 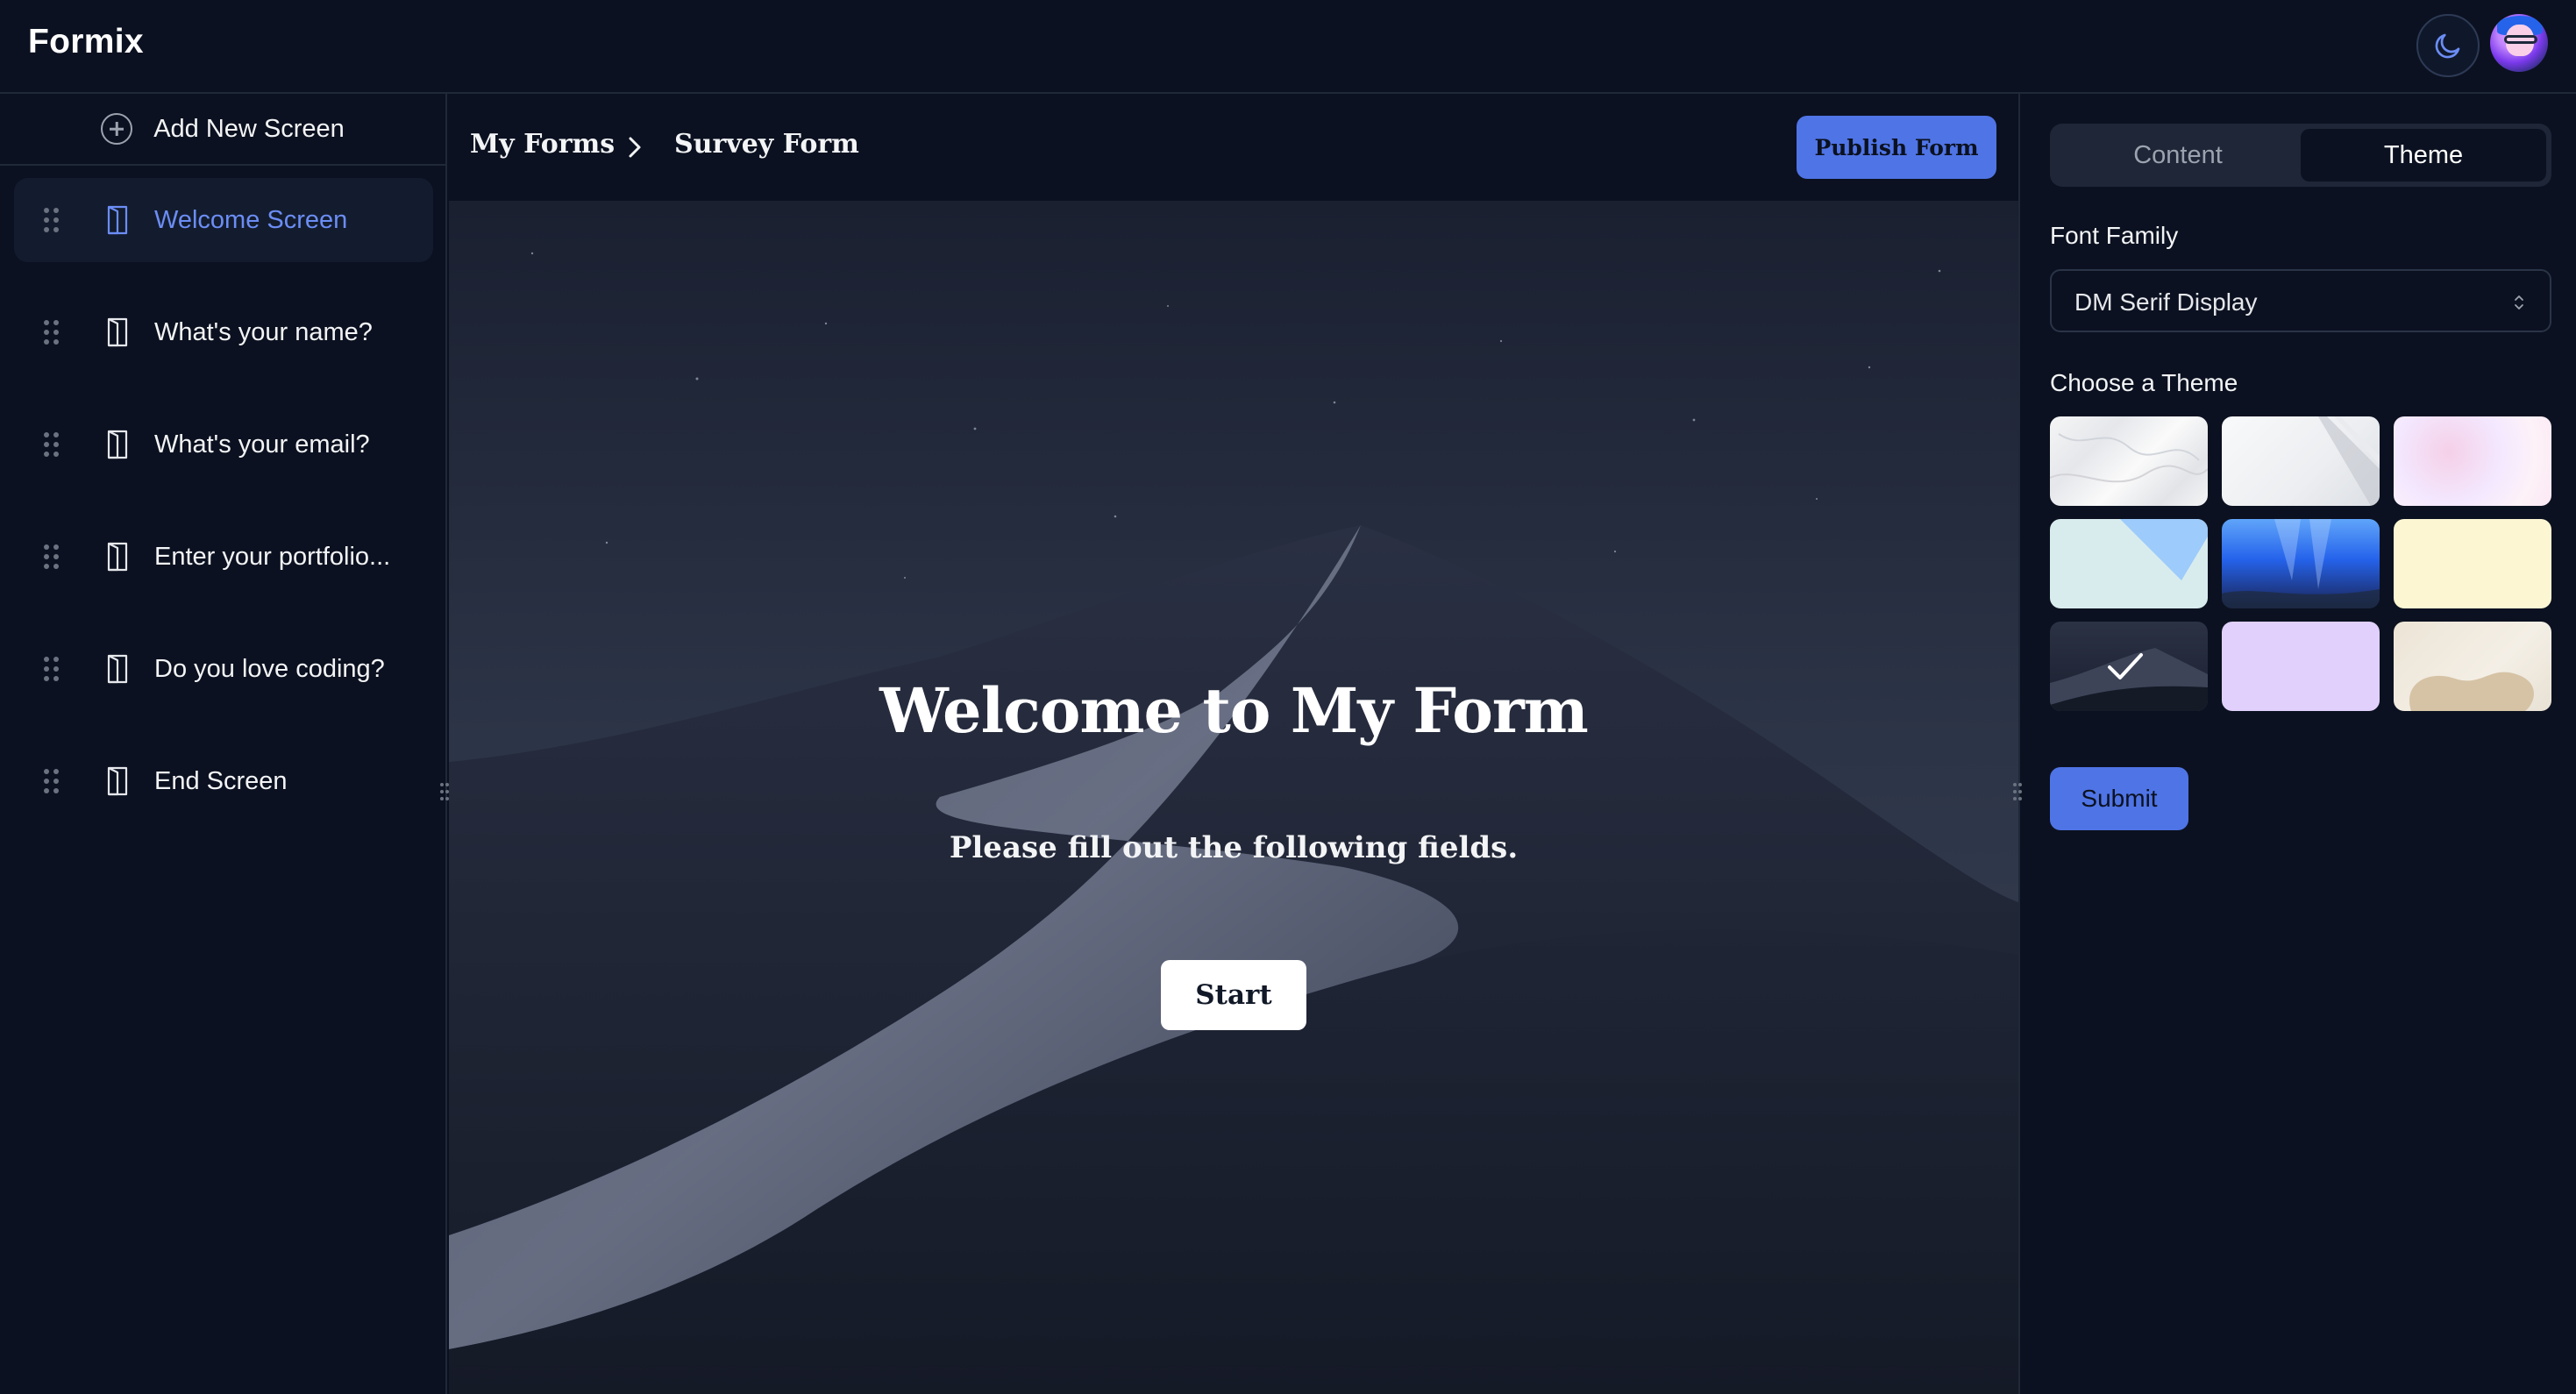 I want to click on theme-option-lavender, so click(x=2301, y=666).